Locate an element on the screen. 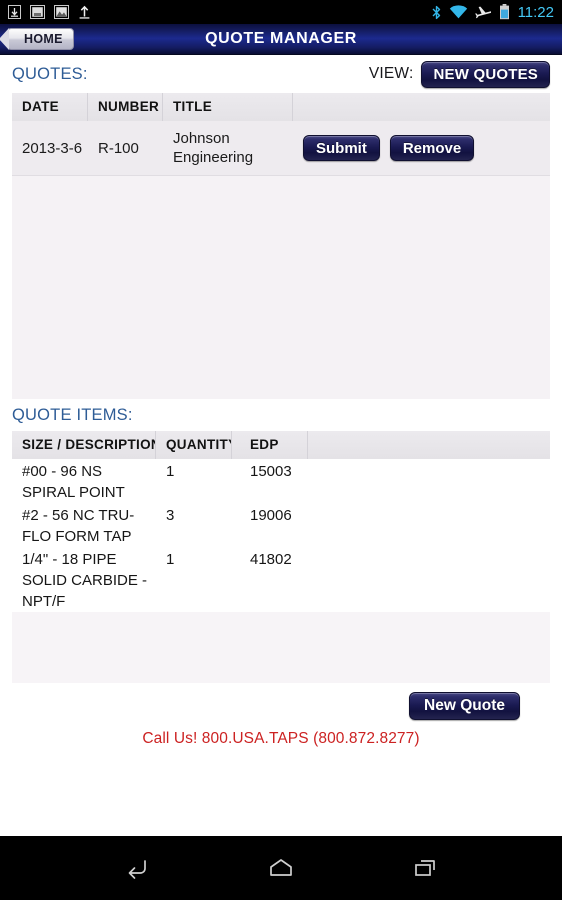 The height and width of the screenshot is (900, 562). items-col-spacer is located at coordinates (429, 445).